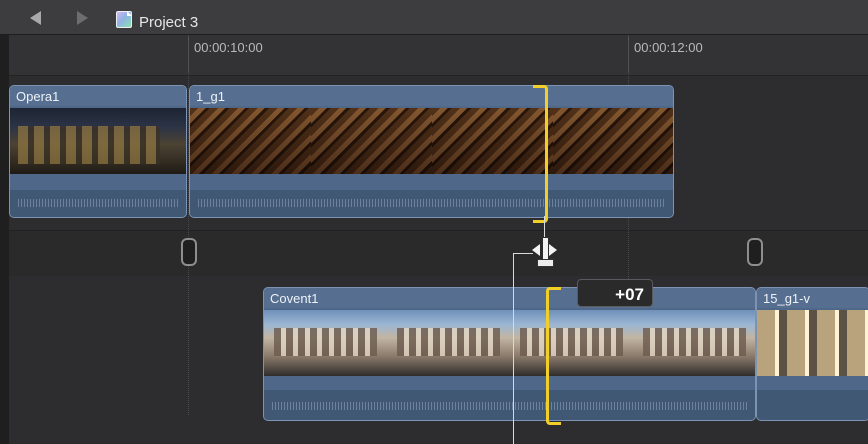 The image size is (868, 444). I want to click on audio-waveform-15-g1-v, so click(812, 405).